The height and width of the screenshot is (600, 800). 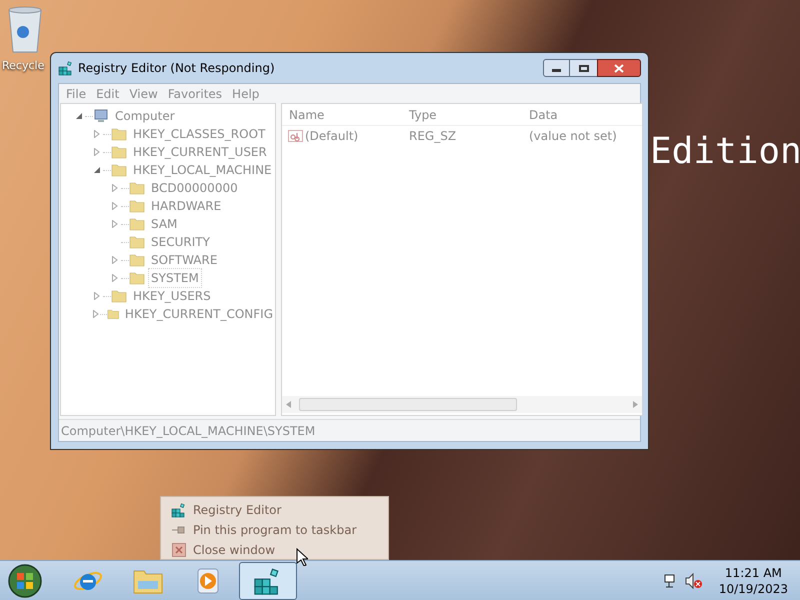 I want to click on tree-item: SAM, so click(x=164, y=224).